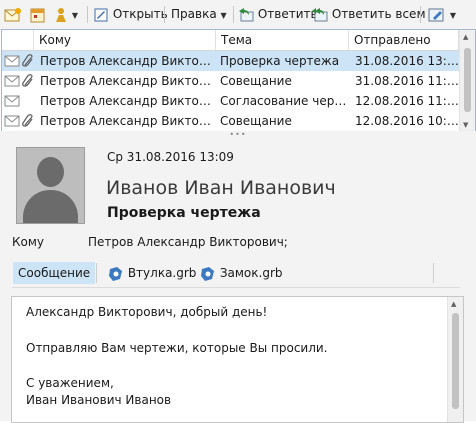 This screenshot has width=476, height=423. I want to click on settings-button: ▼, so click(442, 14).